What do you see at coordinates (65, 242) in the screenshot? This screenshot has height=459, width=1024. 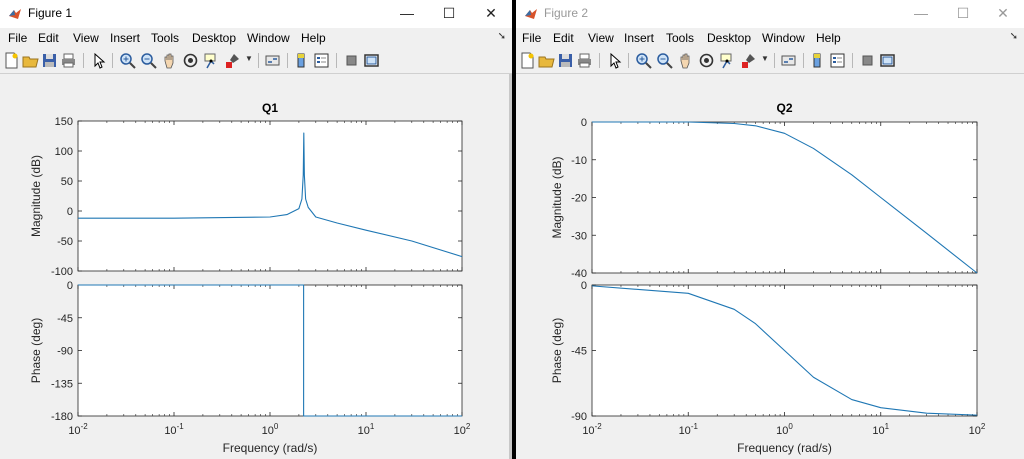 I see `y-tick-label: -50` at bounding box center [65, 242].